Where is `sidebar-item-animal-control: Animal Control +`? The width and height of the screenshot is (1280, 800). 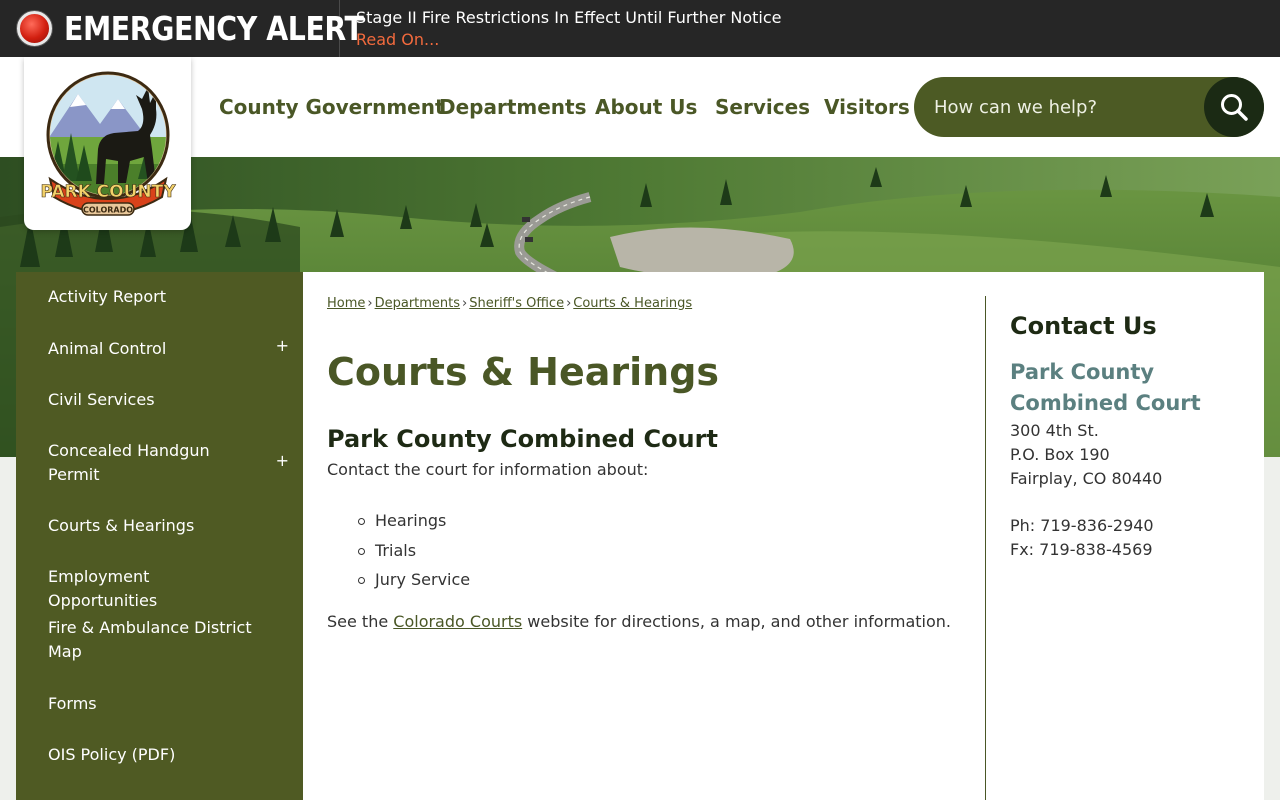
sidebar-item-animal-control: Animal Control + is located at coordinates (159, 347).